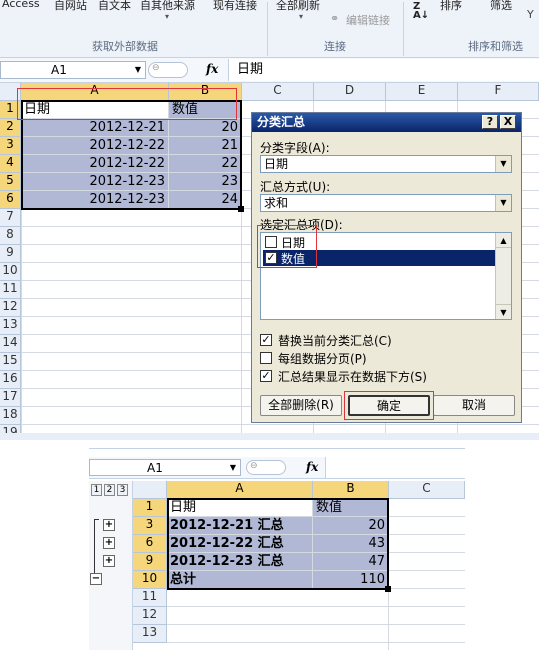 The width and height of the screenshot is (539, 650). What do you see at coordinates (96, 579) in the screenshot?
I see `collapse-icon: −` at bounding box center [96, 579].